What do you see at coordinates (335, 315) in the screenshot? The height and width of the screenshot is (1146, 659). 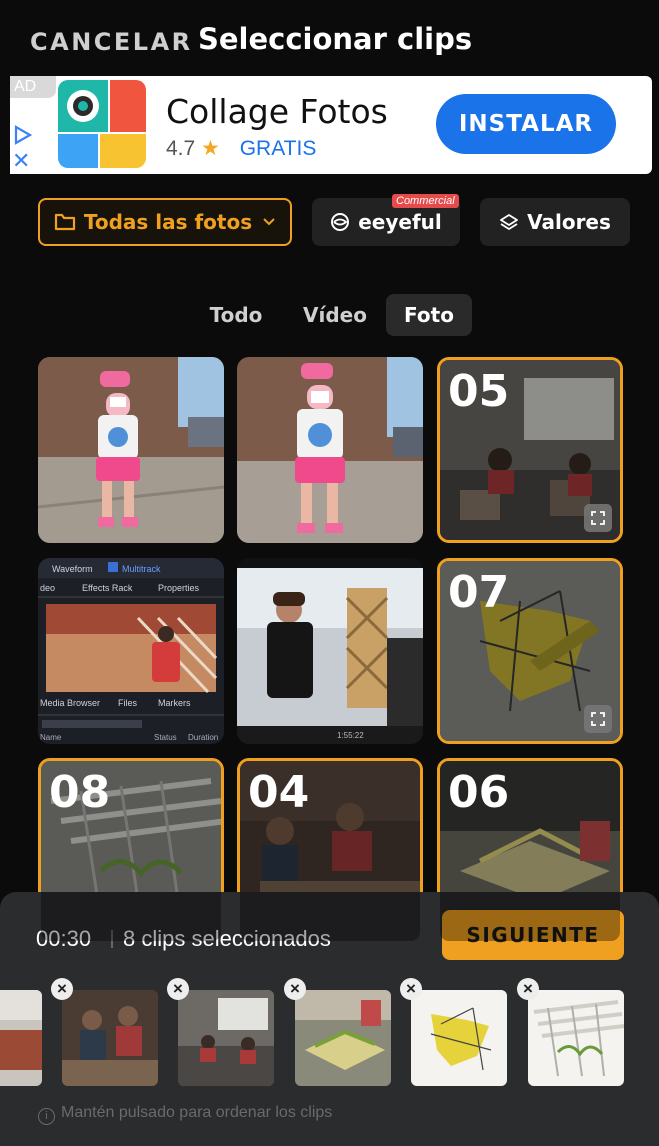 I see `tab-video: Vídeo` at bounding box center [335, 315].